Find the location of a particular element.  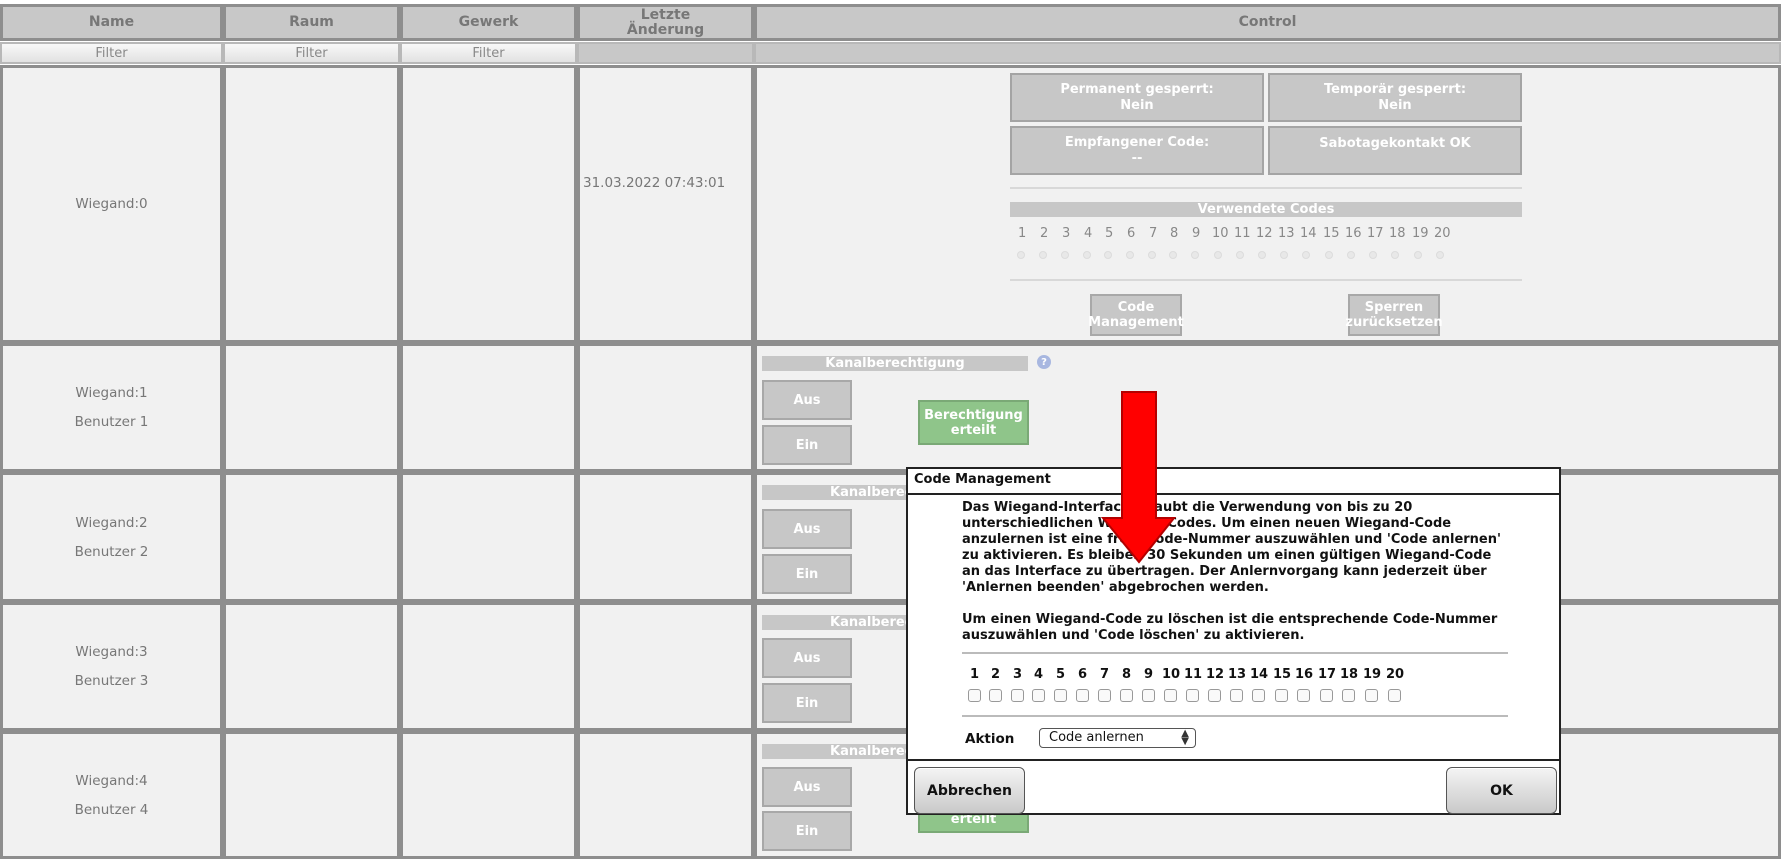

filter-raum: Filter is located at coordinates (311, 53).